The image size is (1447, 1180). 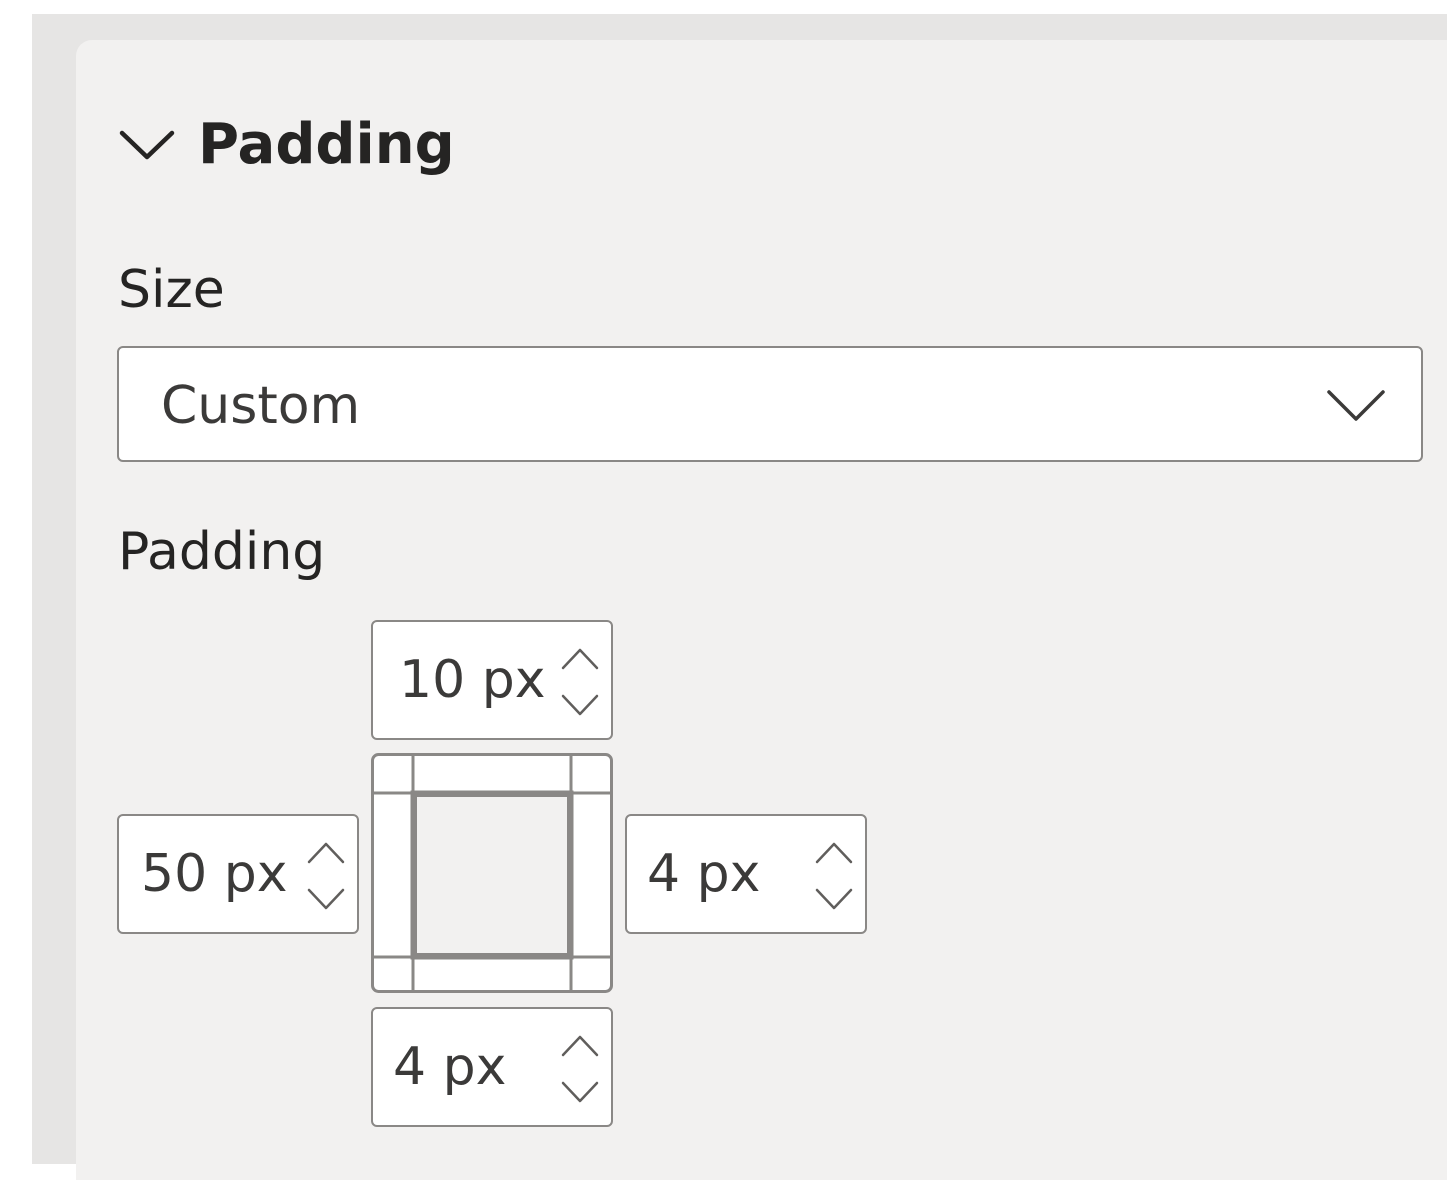 I want to click on padding-bottom-value: 4 px, so click(x=450, y=1067).